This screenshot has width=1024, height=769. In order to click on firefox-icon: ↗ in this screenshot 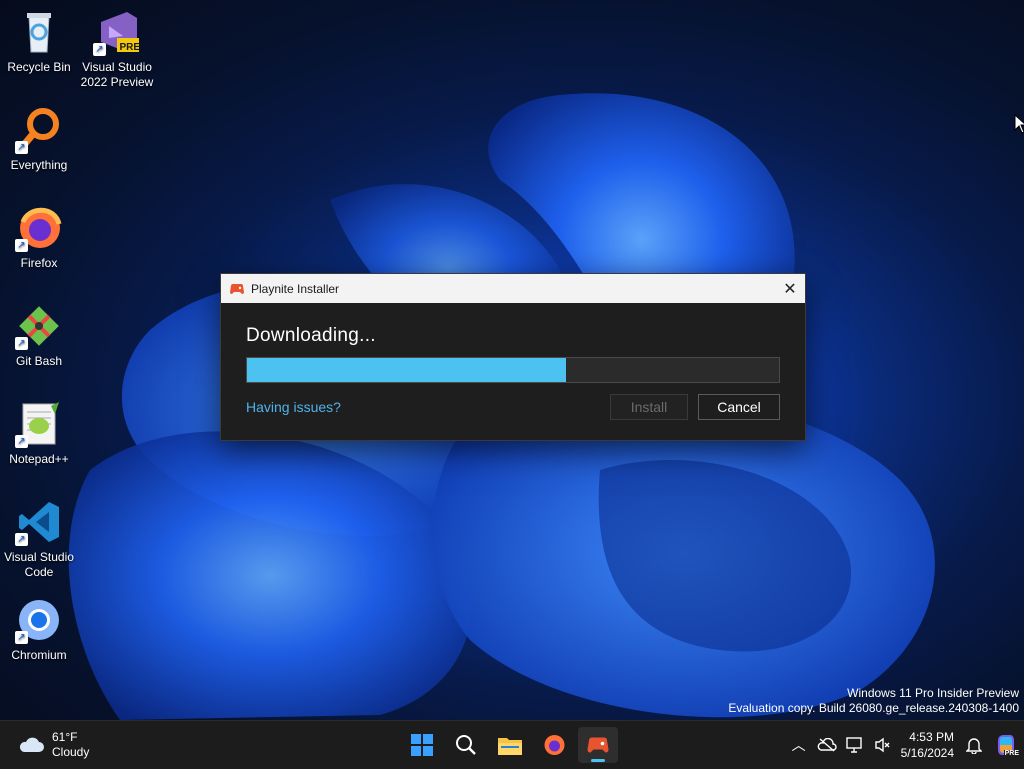, I will do `click(39, 228)`.